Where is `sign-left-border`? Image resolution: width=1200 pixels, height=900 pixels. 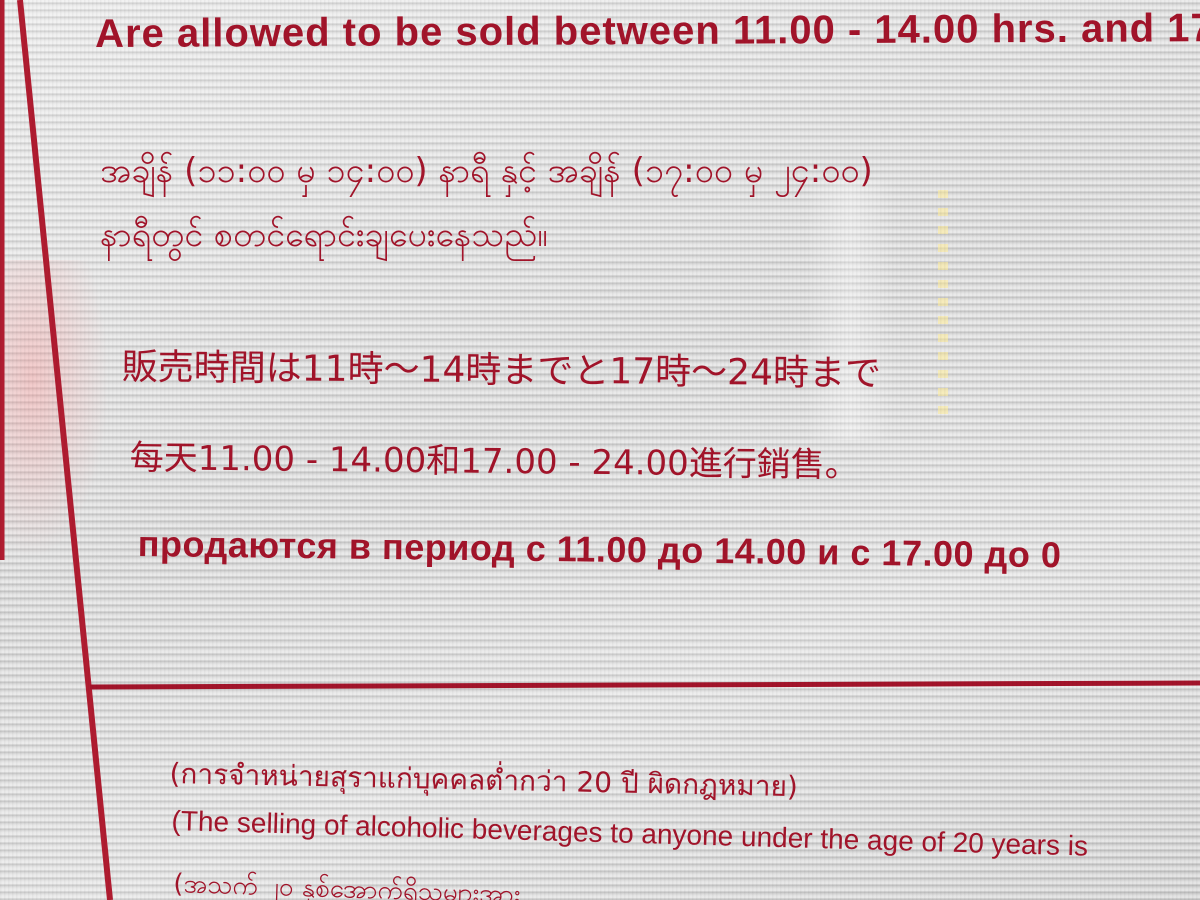
sign-left-border is located at coordinates (56, 450).